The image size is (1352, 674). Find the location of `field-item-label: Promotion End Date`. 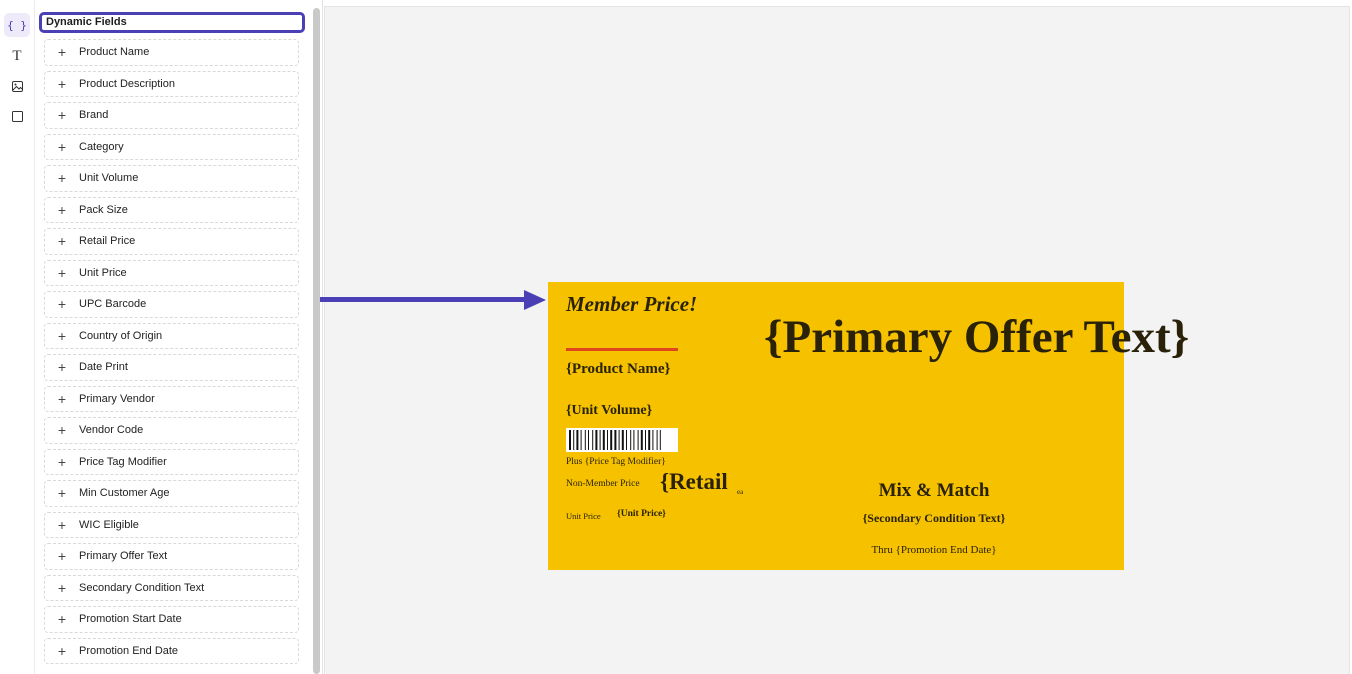

field-item-label: Promotion End Date is located at coordinates (129, 650).